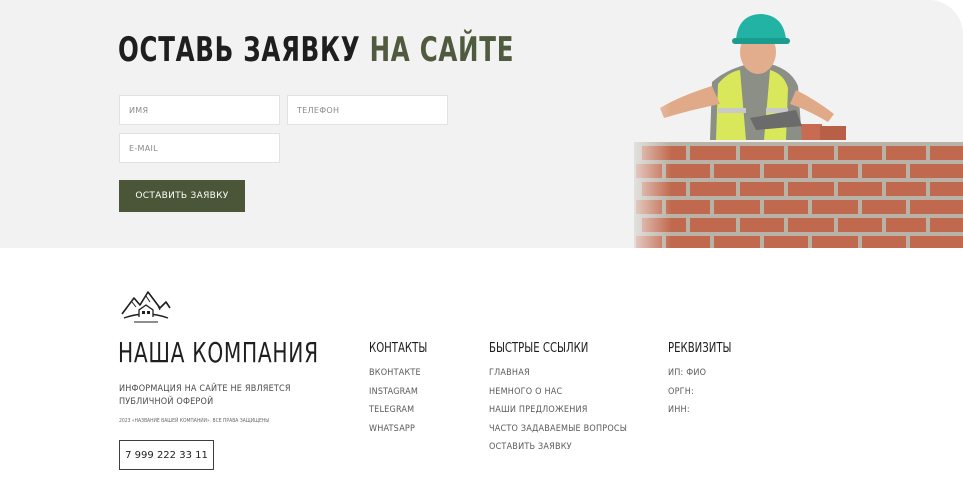  What do you see at coordinates (244, 50) in the screenshot?
I see `request-title-main: ОСТАВЬ ЗАЯВКУ` at bounding box center [244, 50].